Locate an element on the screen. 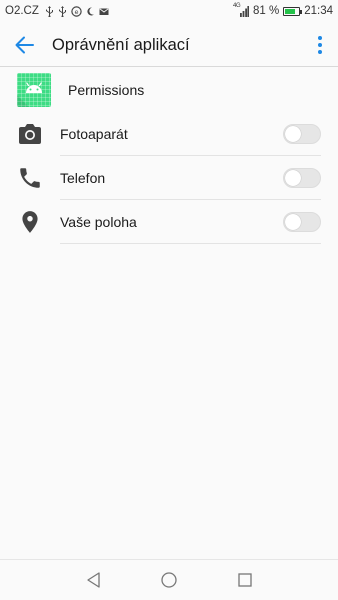 Image resolution: width=338 pixels, height=600 pixels. do-not-disturb-moon-icon is located at coordinates (90, 11).